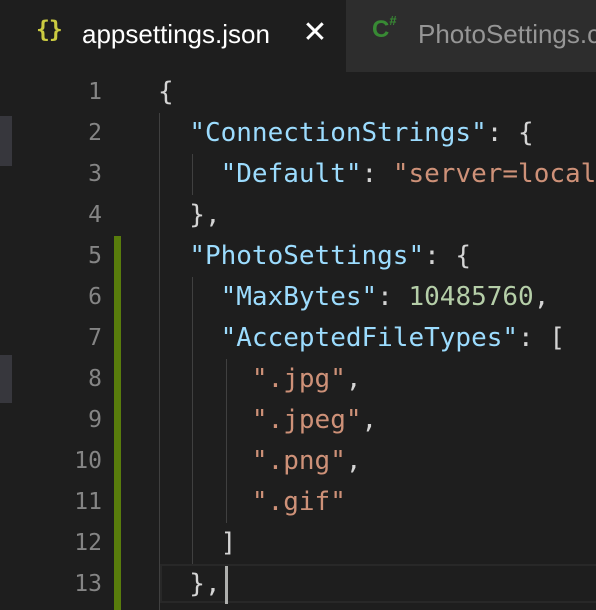  I want to click on csharp-file-icon: C#, so click(384, 28).